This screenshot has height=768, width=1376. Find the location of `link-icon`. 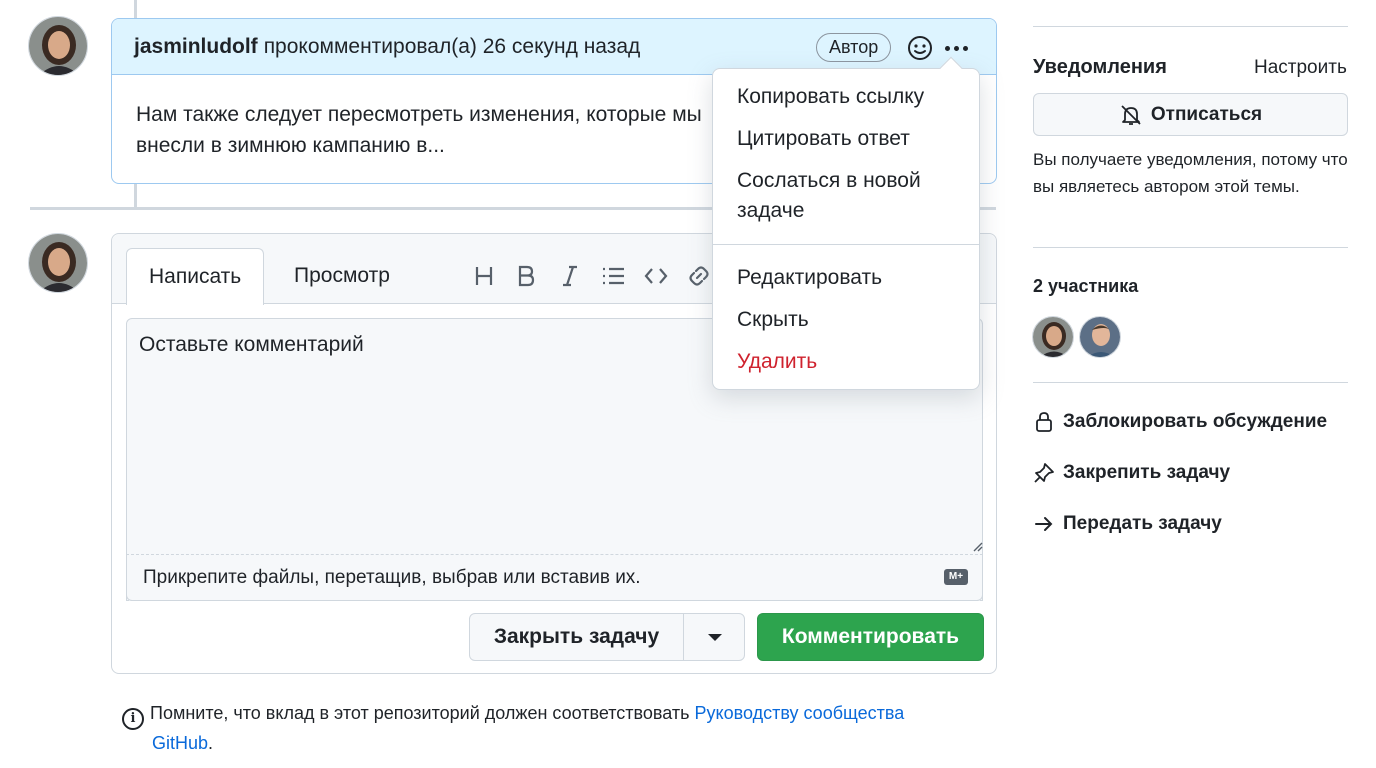

link-icon is located at coordinates (699, 276).